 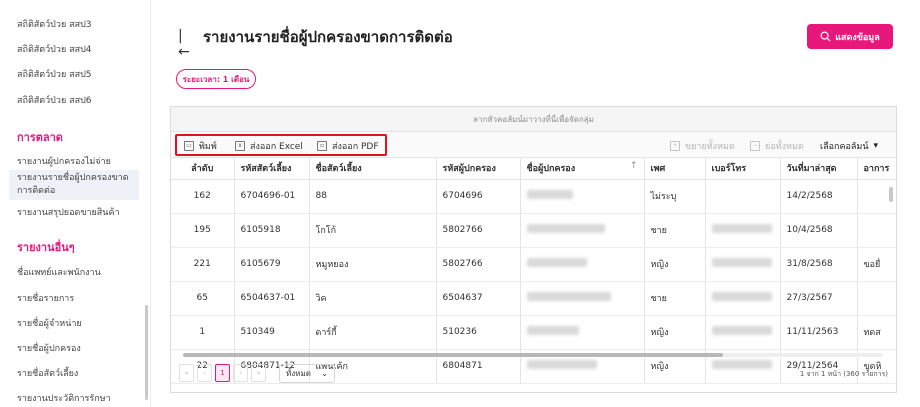 What do you see at coordinates (272, 298) in the screenshot?
I see `row-pet-id: 6504637-01` at bounding box center [272, 298].